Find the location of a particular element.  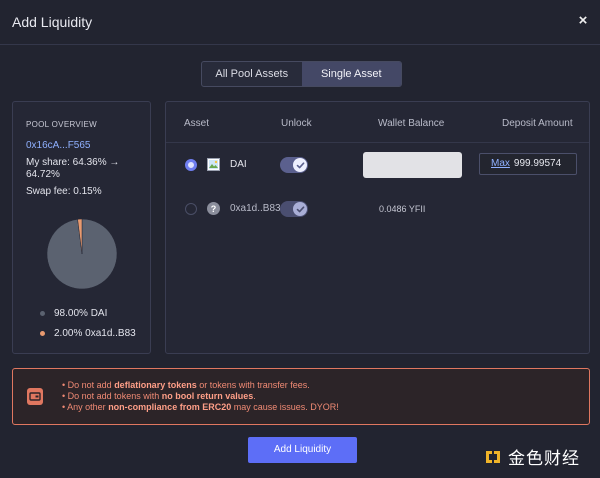

tab-all-pool-assets: All Pool Assets is located at coordinates (252, 74).